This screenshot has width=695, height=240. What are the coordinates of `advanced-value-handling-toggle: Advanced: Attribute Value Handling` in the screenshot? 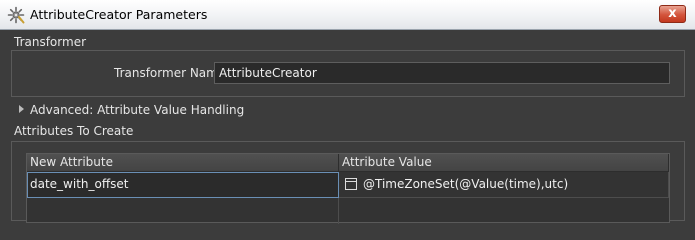 It's located at (137, 110).